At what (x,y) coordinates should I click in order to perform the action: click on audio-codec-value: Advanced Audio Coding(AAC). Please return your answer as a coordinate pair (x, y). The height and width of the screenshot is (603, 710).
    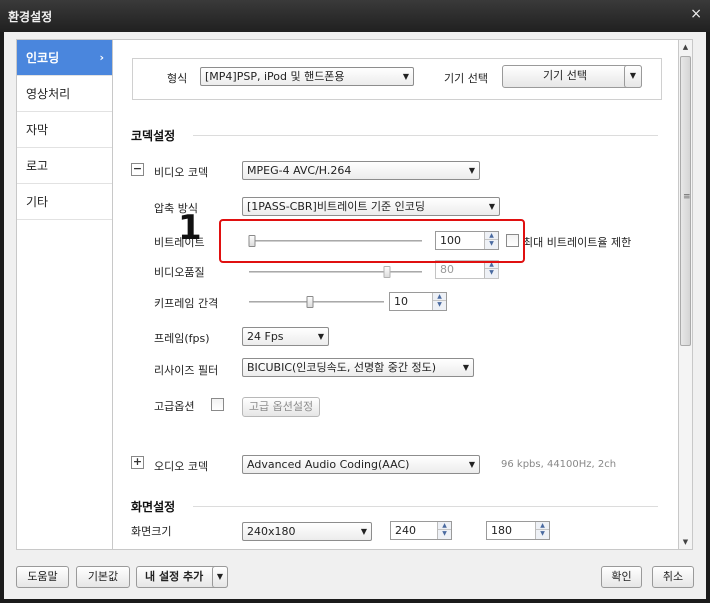
    Looking at the image, I should click on (328, 464).